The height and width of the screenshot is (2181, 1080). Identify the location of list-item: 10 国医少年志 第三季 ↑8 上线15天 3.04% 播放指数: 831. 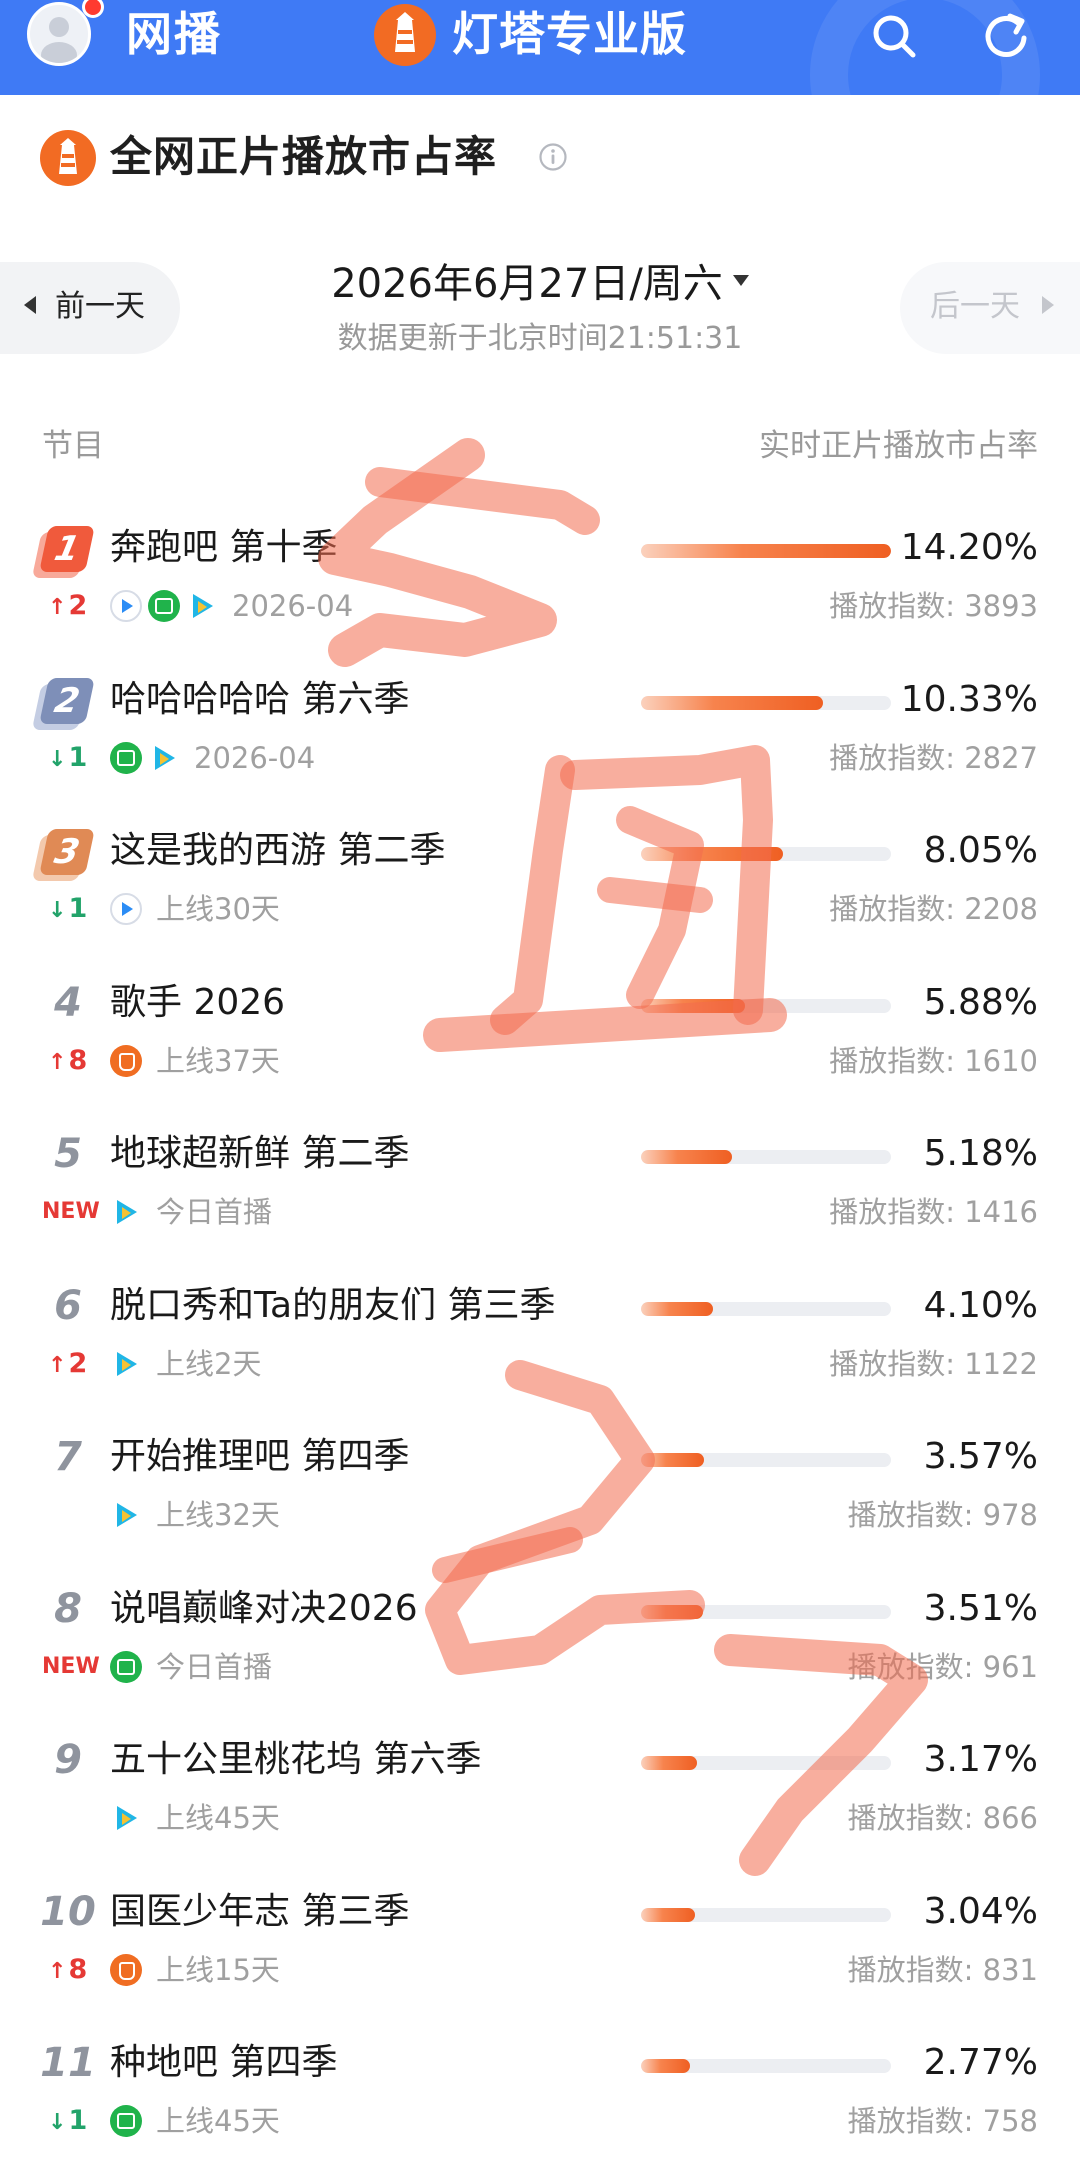
(540, 1948).